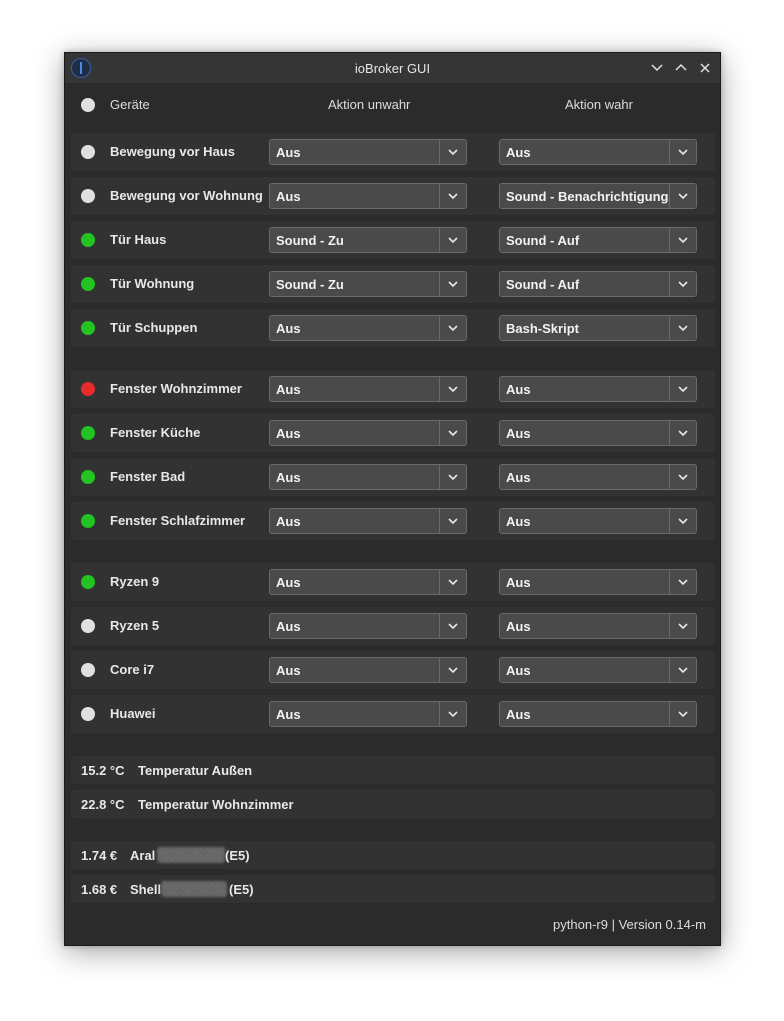 This screenshot has width=784, height=1021. What do you see at coordinates (587, 196) in the screenshot?
I see `action-true-value: Sound - Benachrichtigung` at bounding box center [587, 196].